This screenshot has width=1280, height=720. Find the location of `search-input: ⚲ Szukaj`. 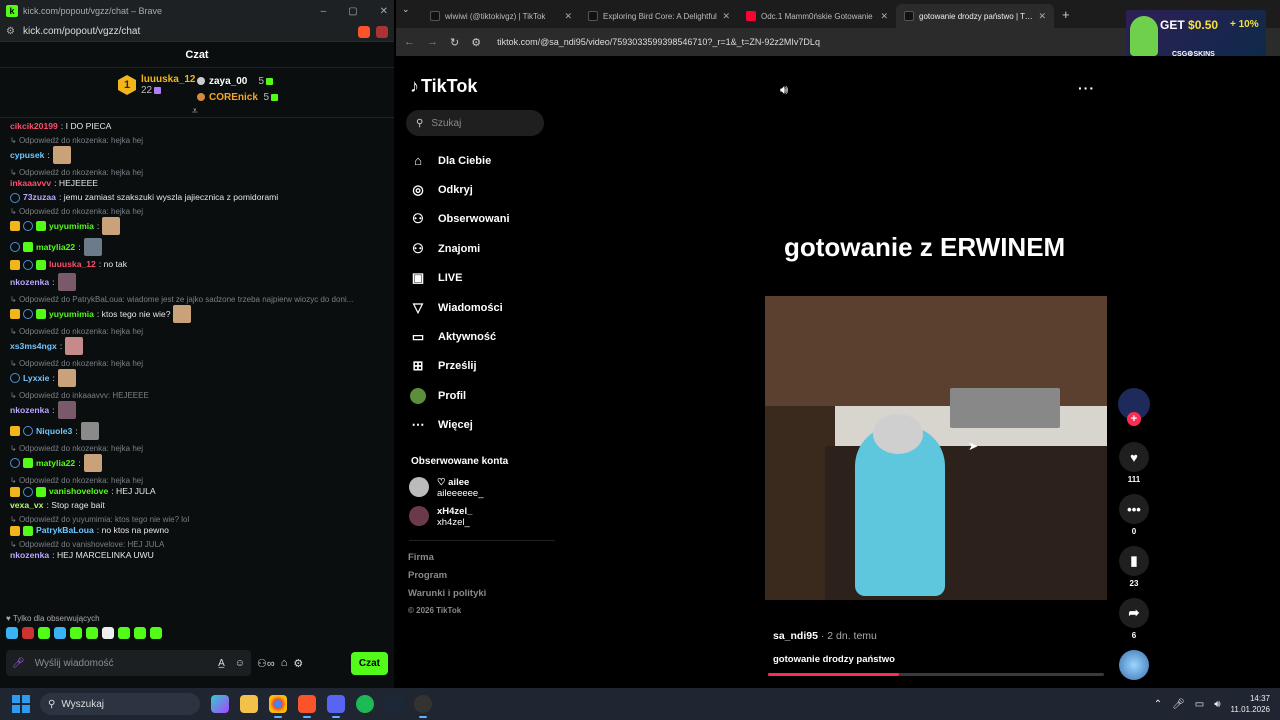

search-input: ⚲ Szukaj is located at coordinates (475, 123).